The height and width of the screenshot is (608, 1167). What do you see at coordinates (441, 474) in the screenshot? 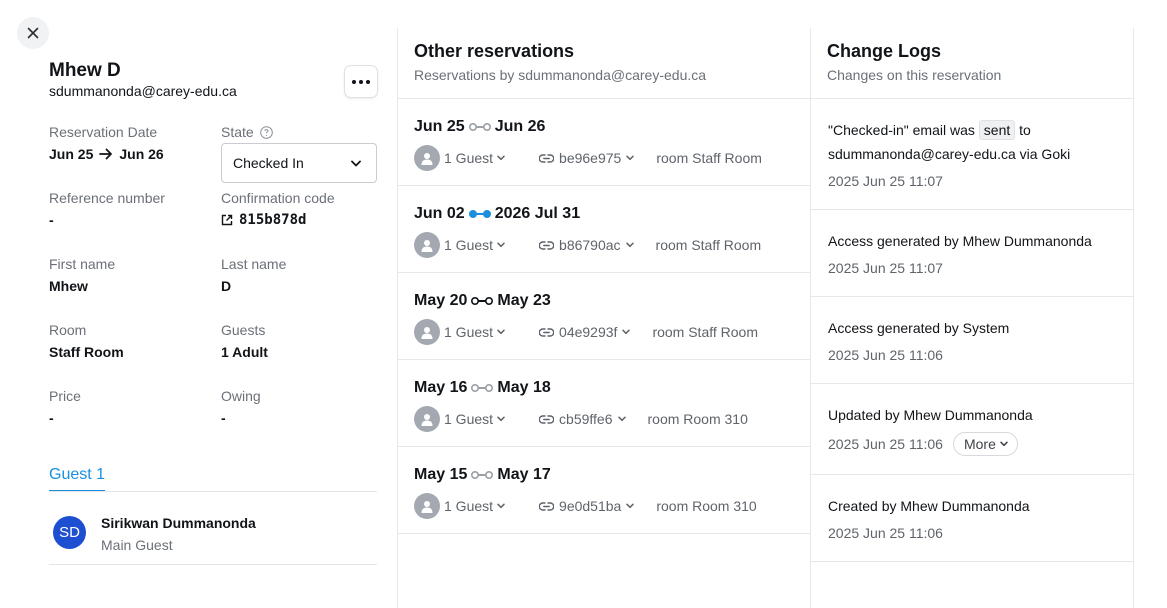
I see `reservation-date-from: May 15` at bounding box center [441, 474].